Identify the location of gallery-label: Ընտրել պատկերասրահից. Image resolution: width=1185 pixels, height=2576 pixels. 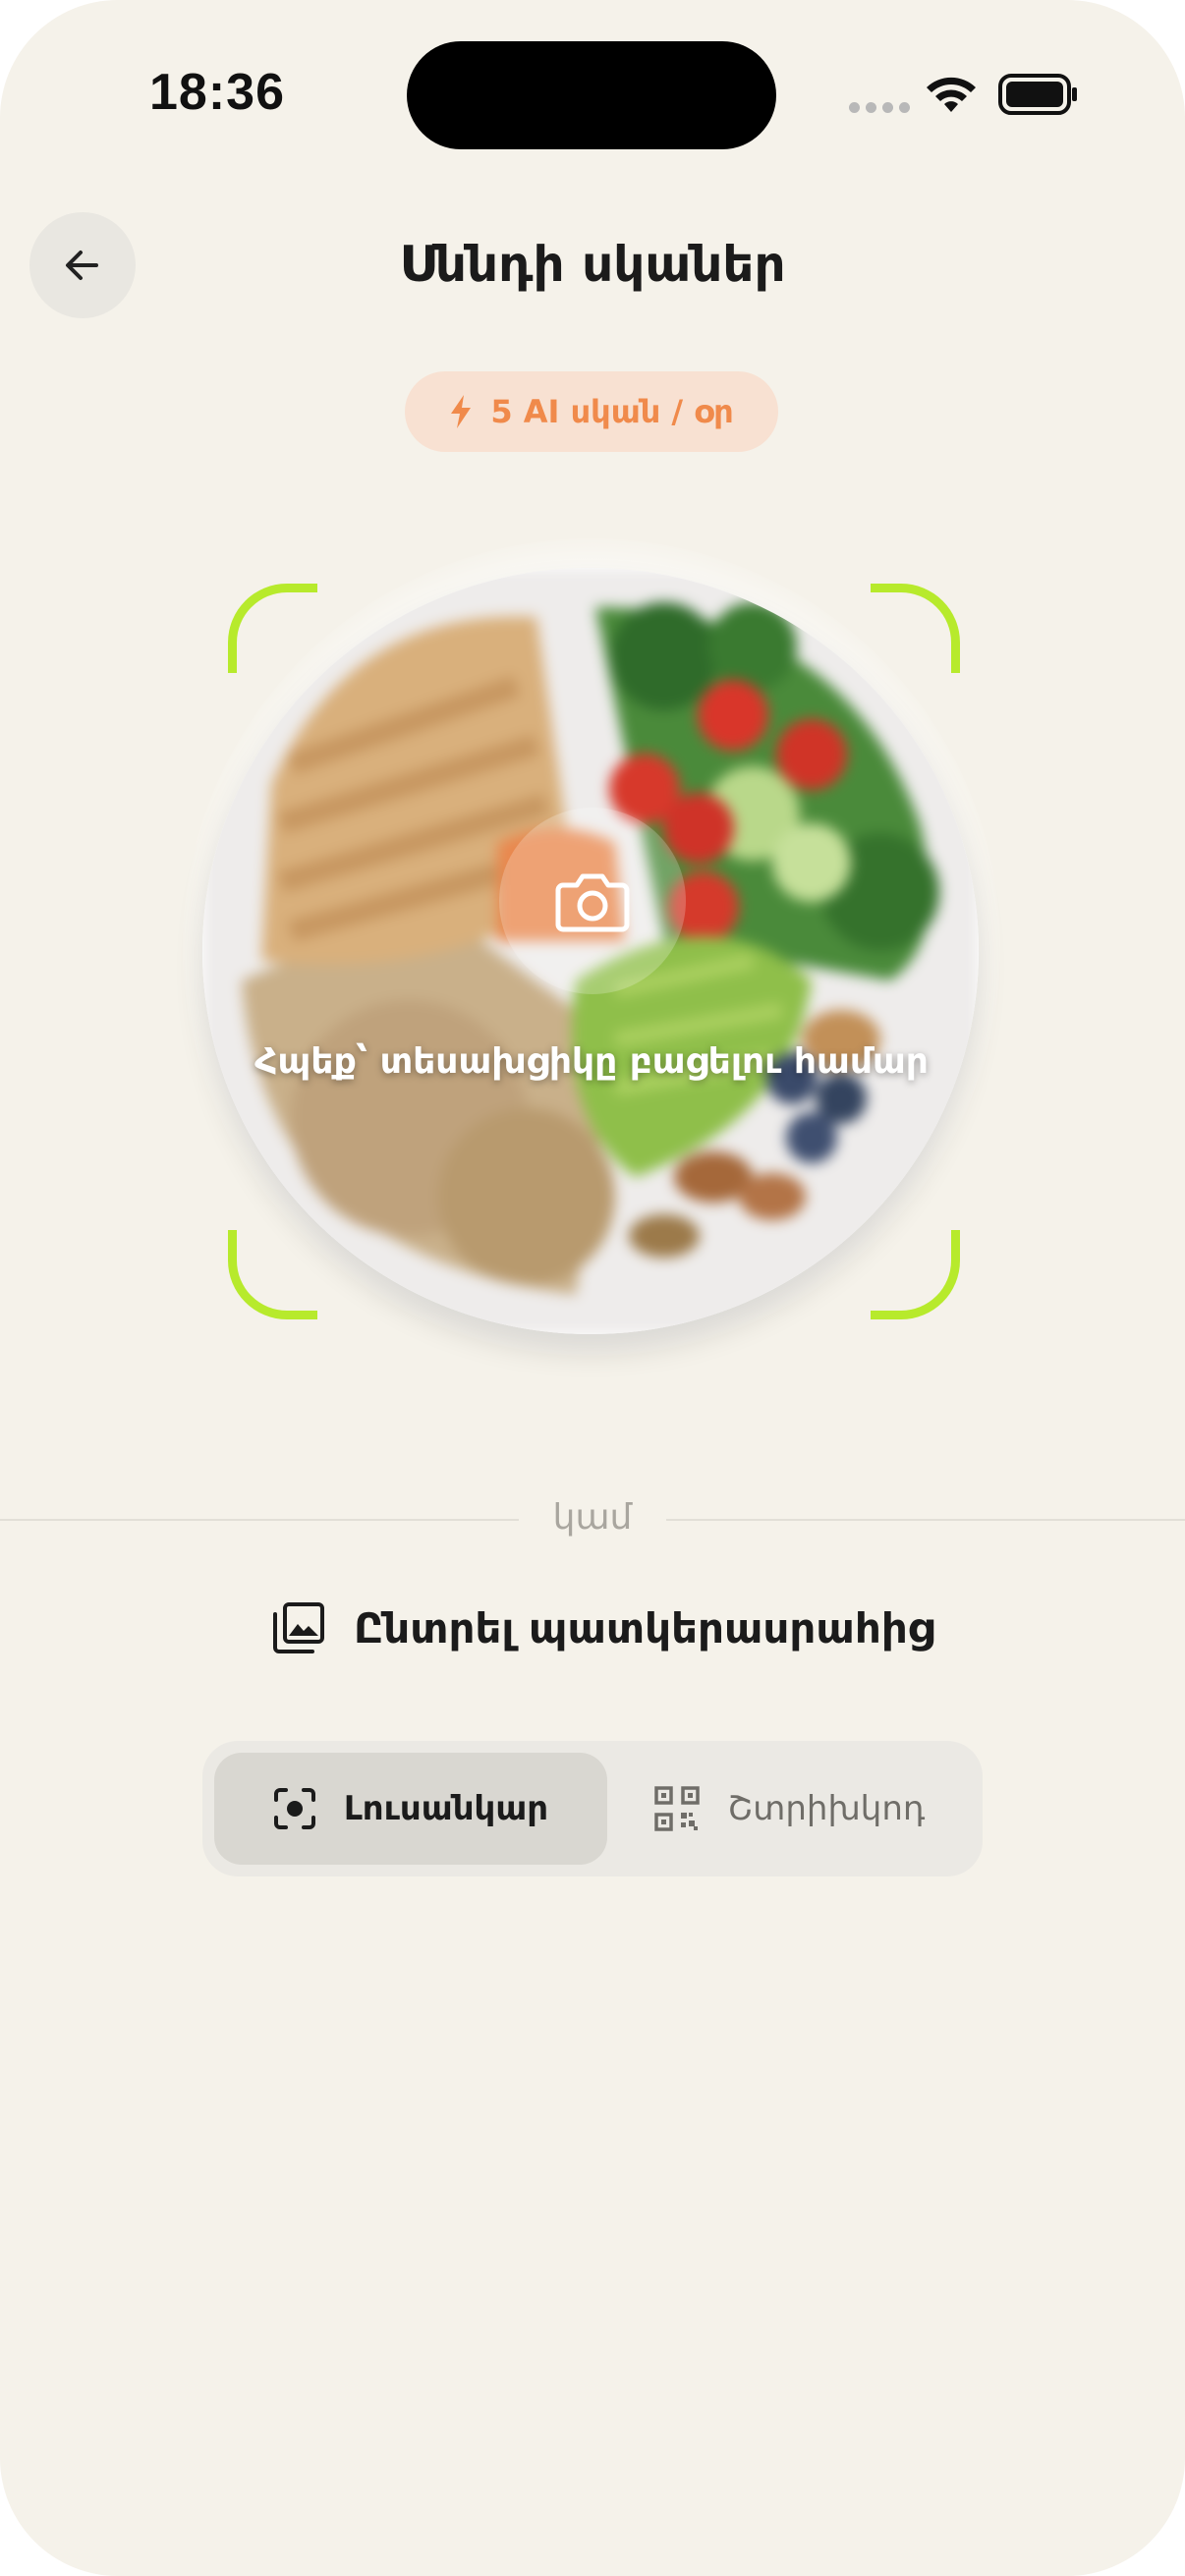
(644, 1627).